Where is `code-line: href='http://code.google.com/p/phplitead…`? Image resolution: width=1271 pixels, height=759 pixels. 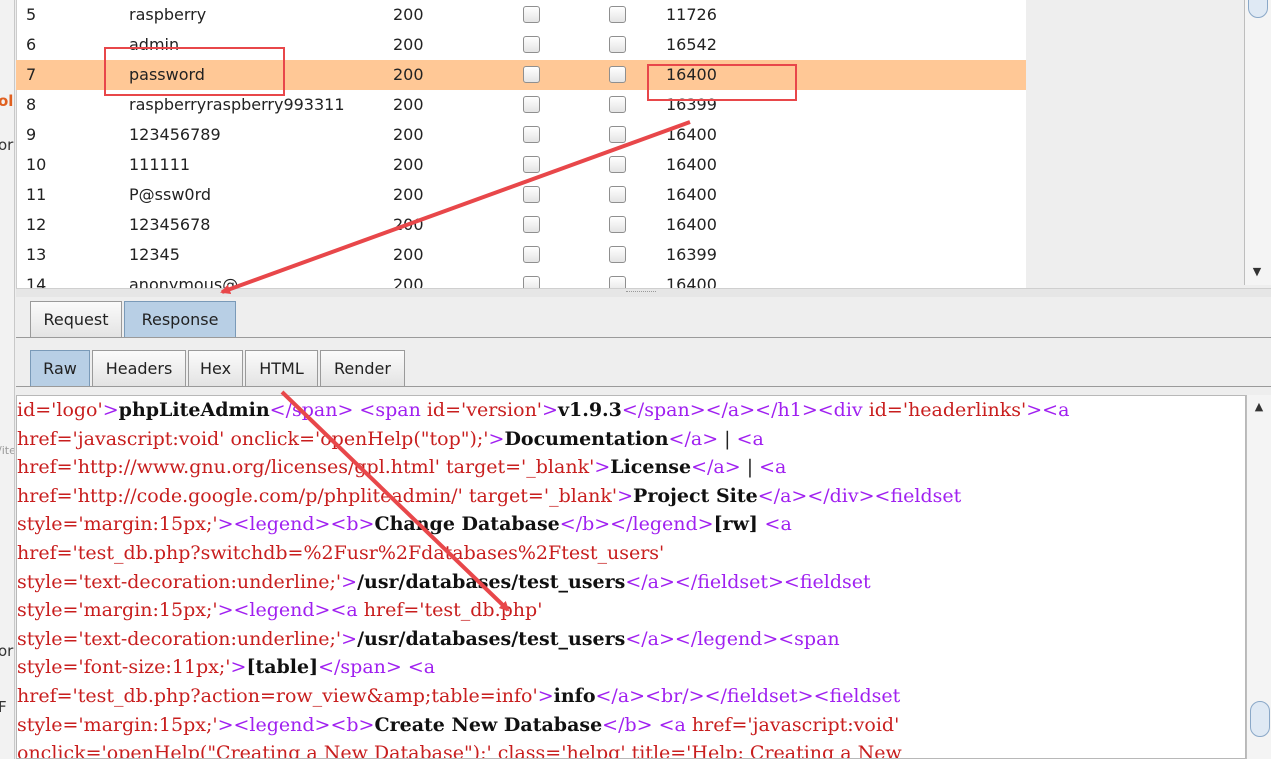 code-line: href='http://code.google.com/p/phplitead… is located at coordinates (489, 496).